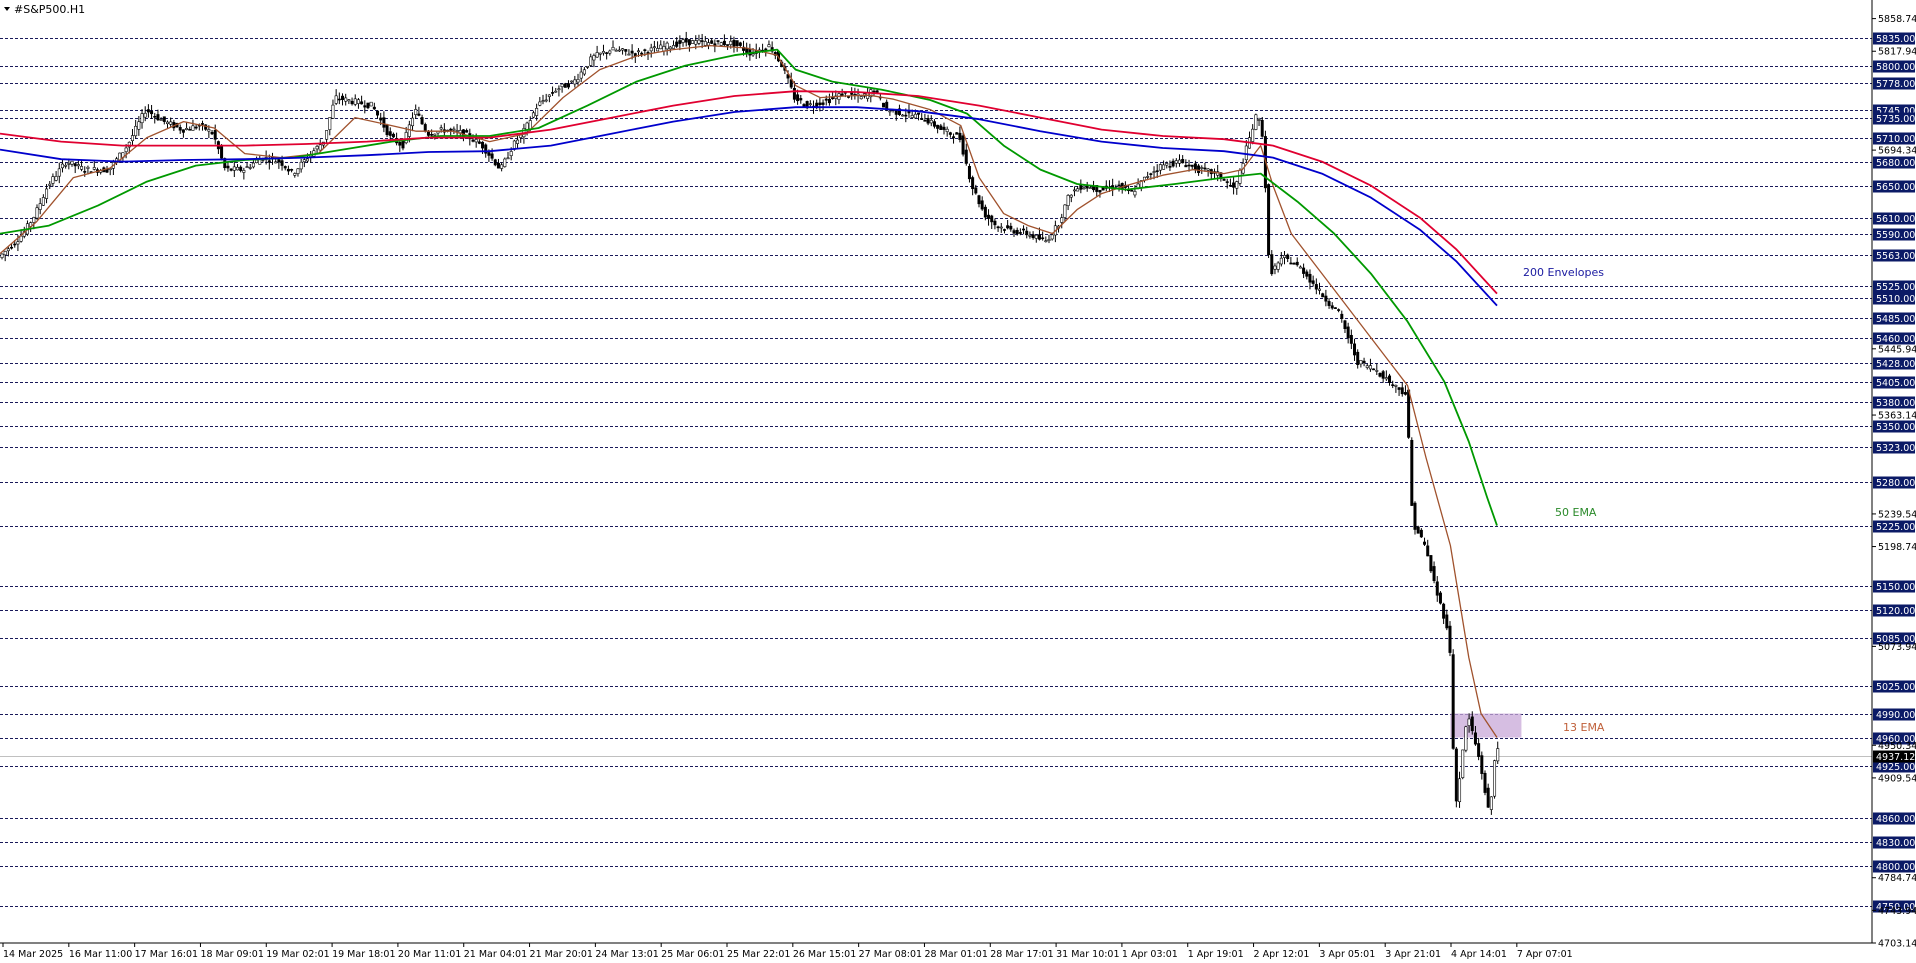  Describe the element at coordinates (1895, 84) in the screenshot. I see `level-label: 5778.00` at that location.